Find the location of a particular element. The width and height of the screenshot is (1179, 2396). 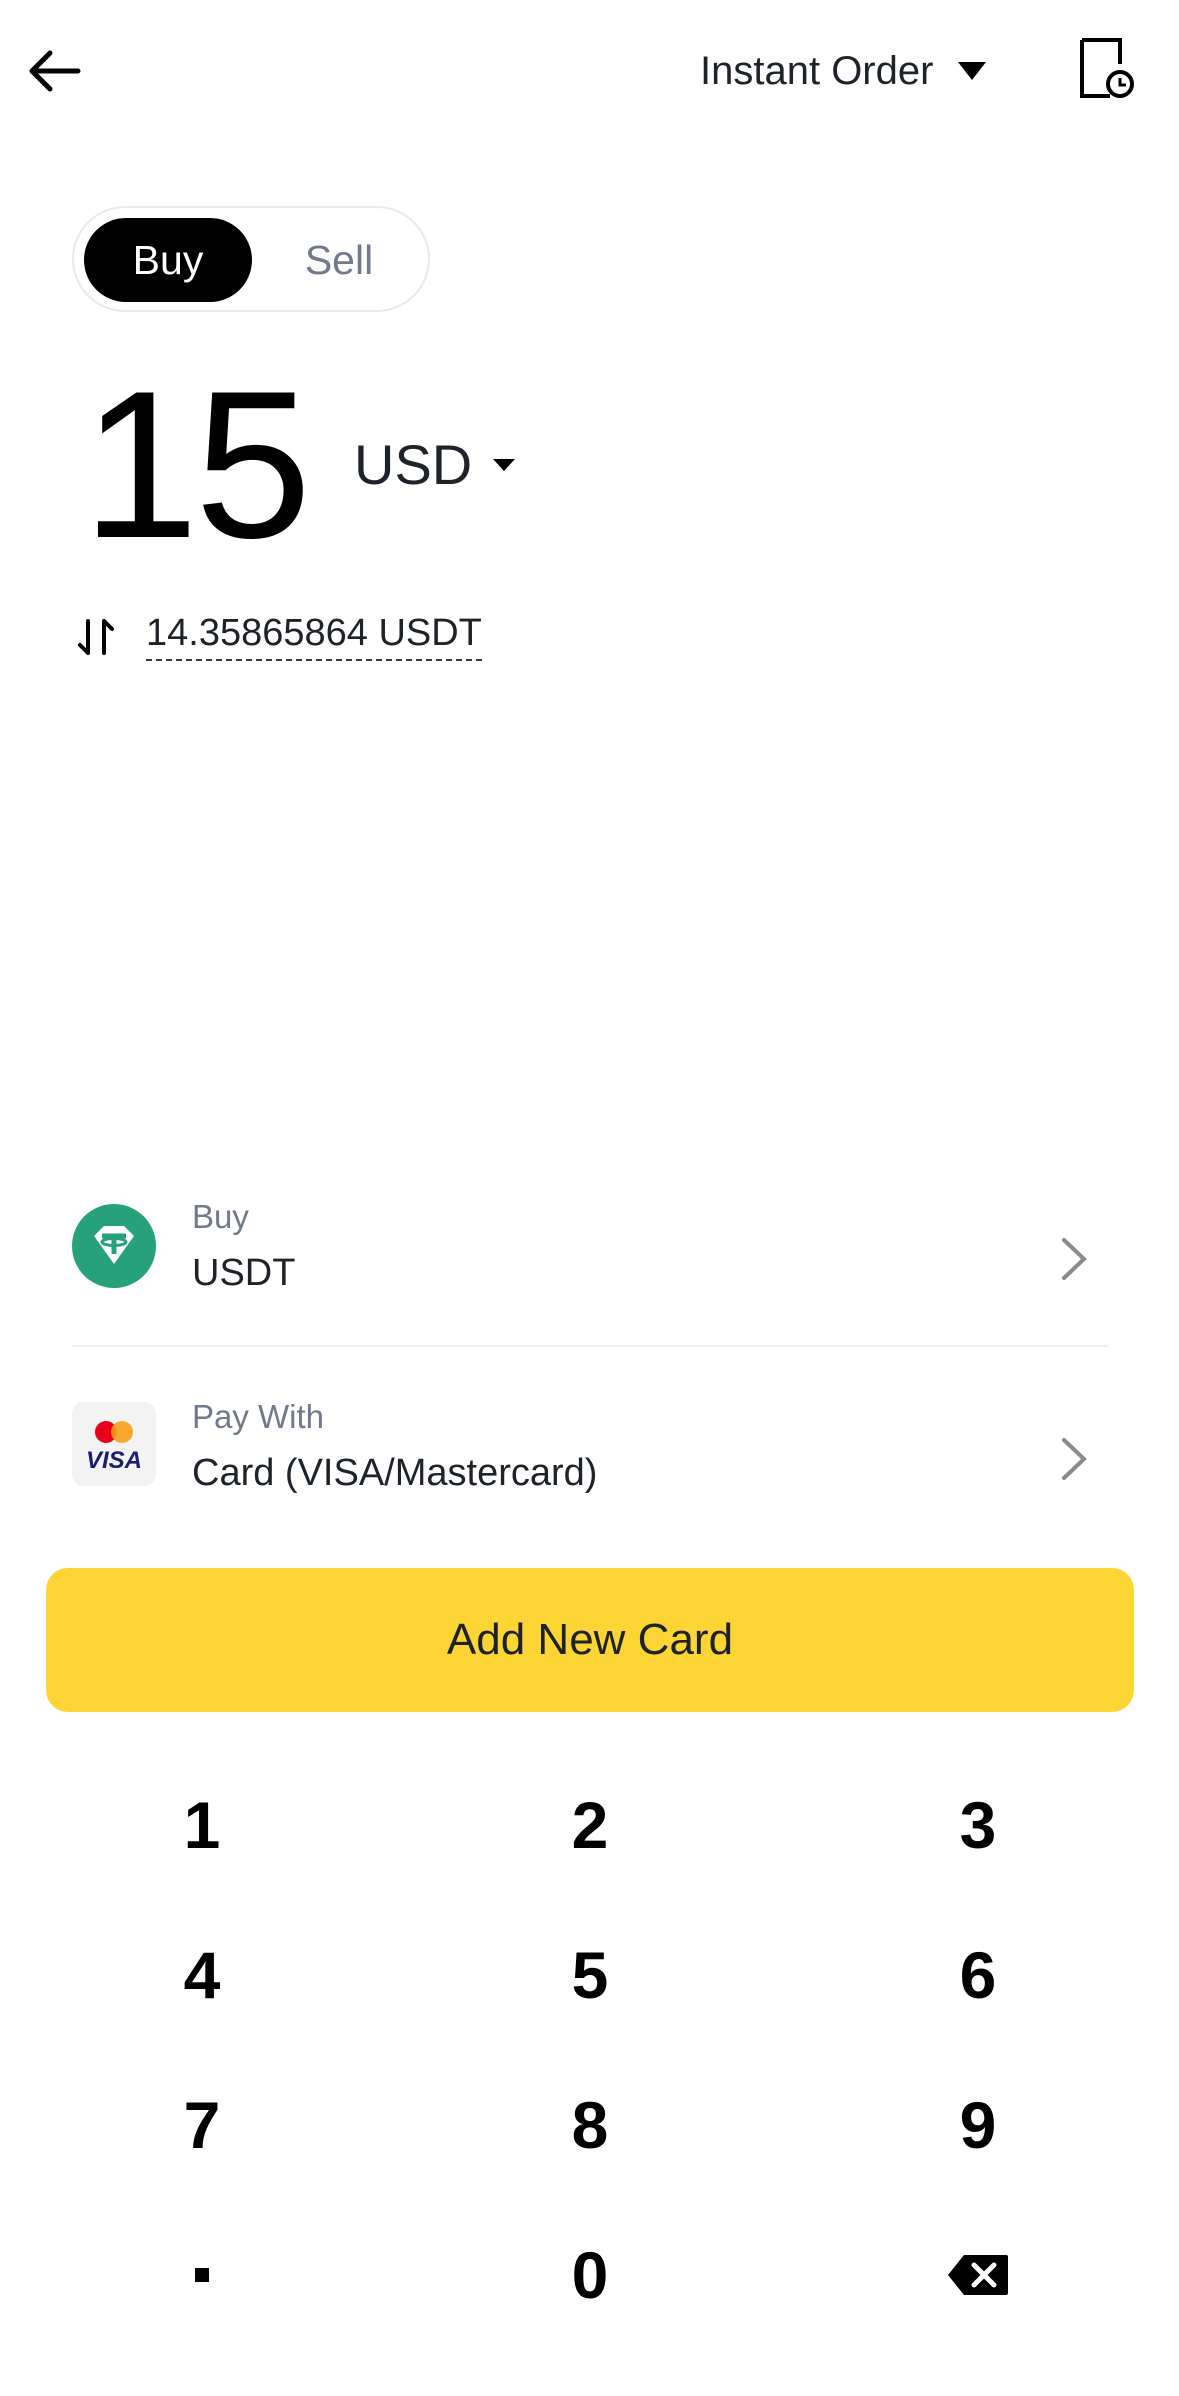

amount-display: 15 is located at coordinates (197, 464).